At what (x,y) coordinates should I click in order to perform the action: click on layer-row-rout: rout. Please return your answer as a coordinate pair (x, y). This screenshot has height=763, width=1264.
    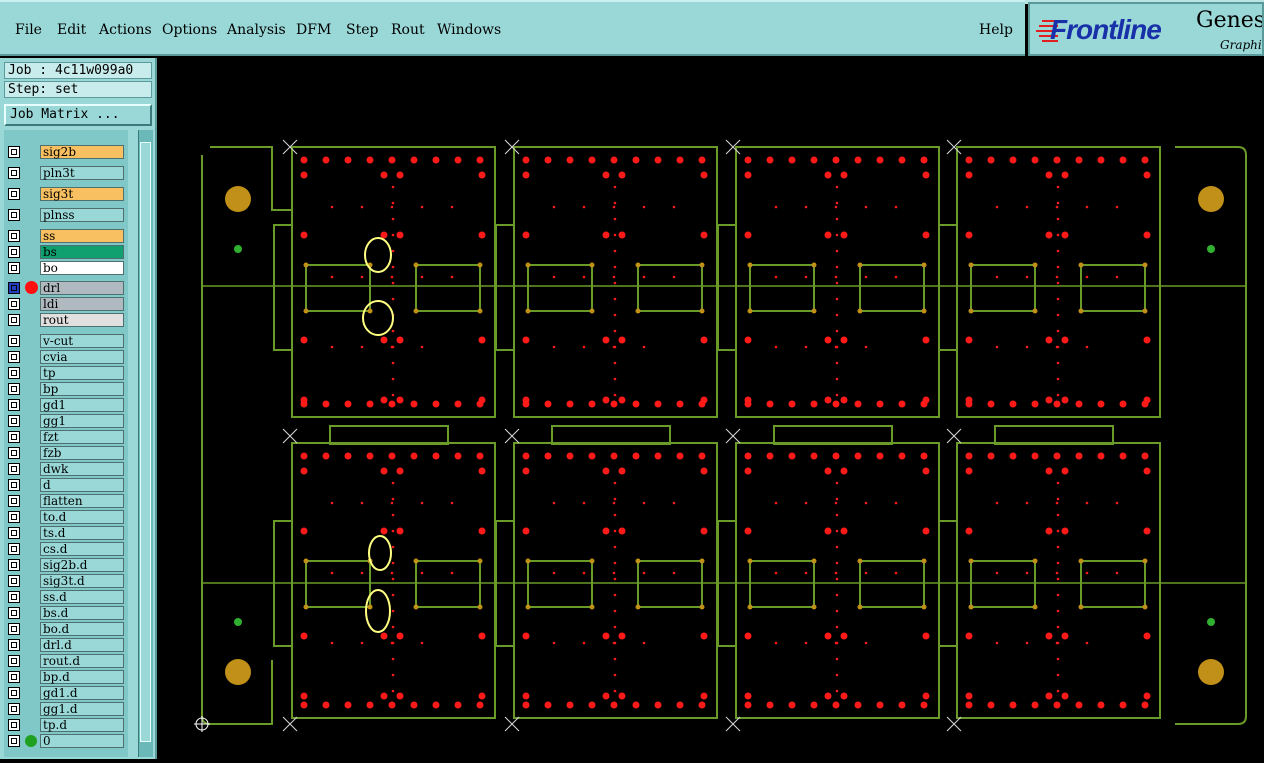
    Looking at the image, I should click on (66, 320).